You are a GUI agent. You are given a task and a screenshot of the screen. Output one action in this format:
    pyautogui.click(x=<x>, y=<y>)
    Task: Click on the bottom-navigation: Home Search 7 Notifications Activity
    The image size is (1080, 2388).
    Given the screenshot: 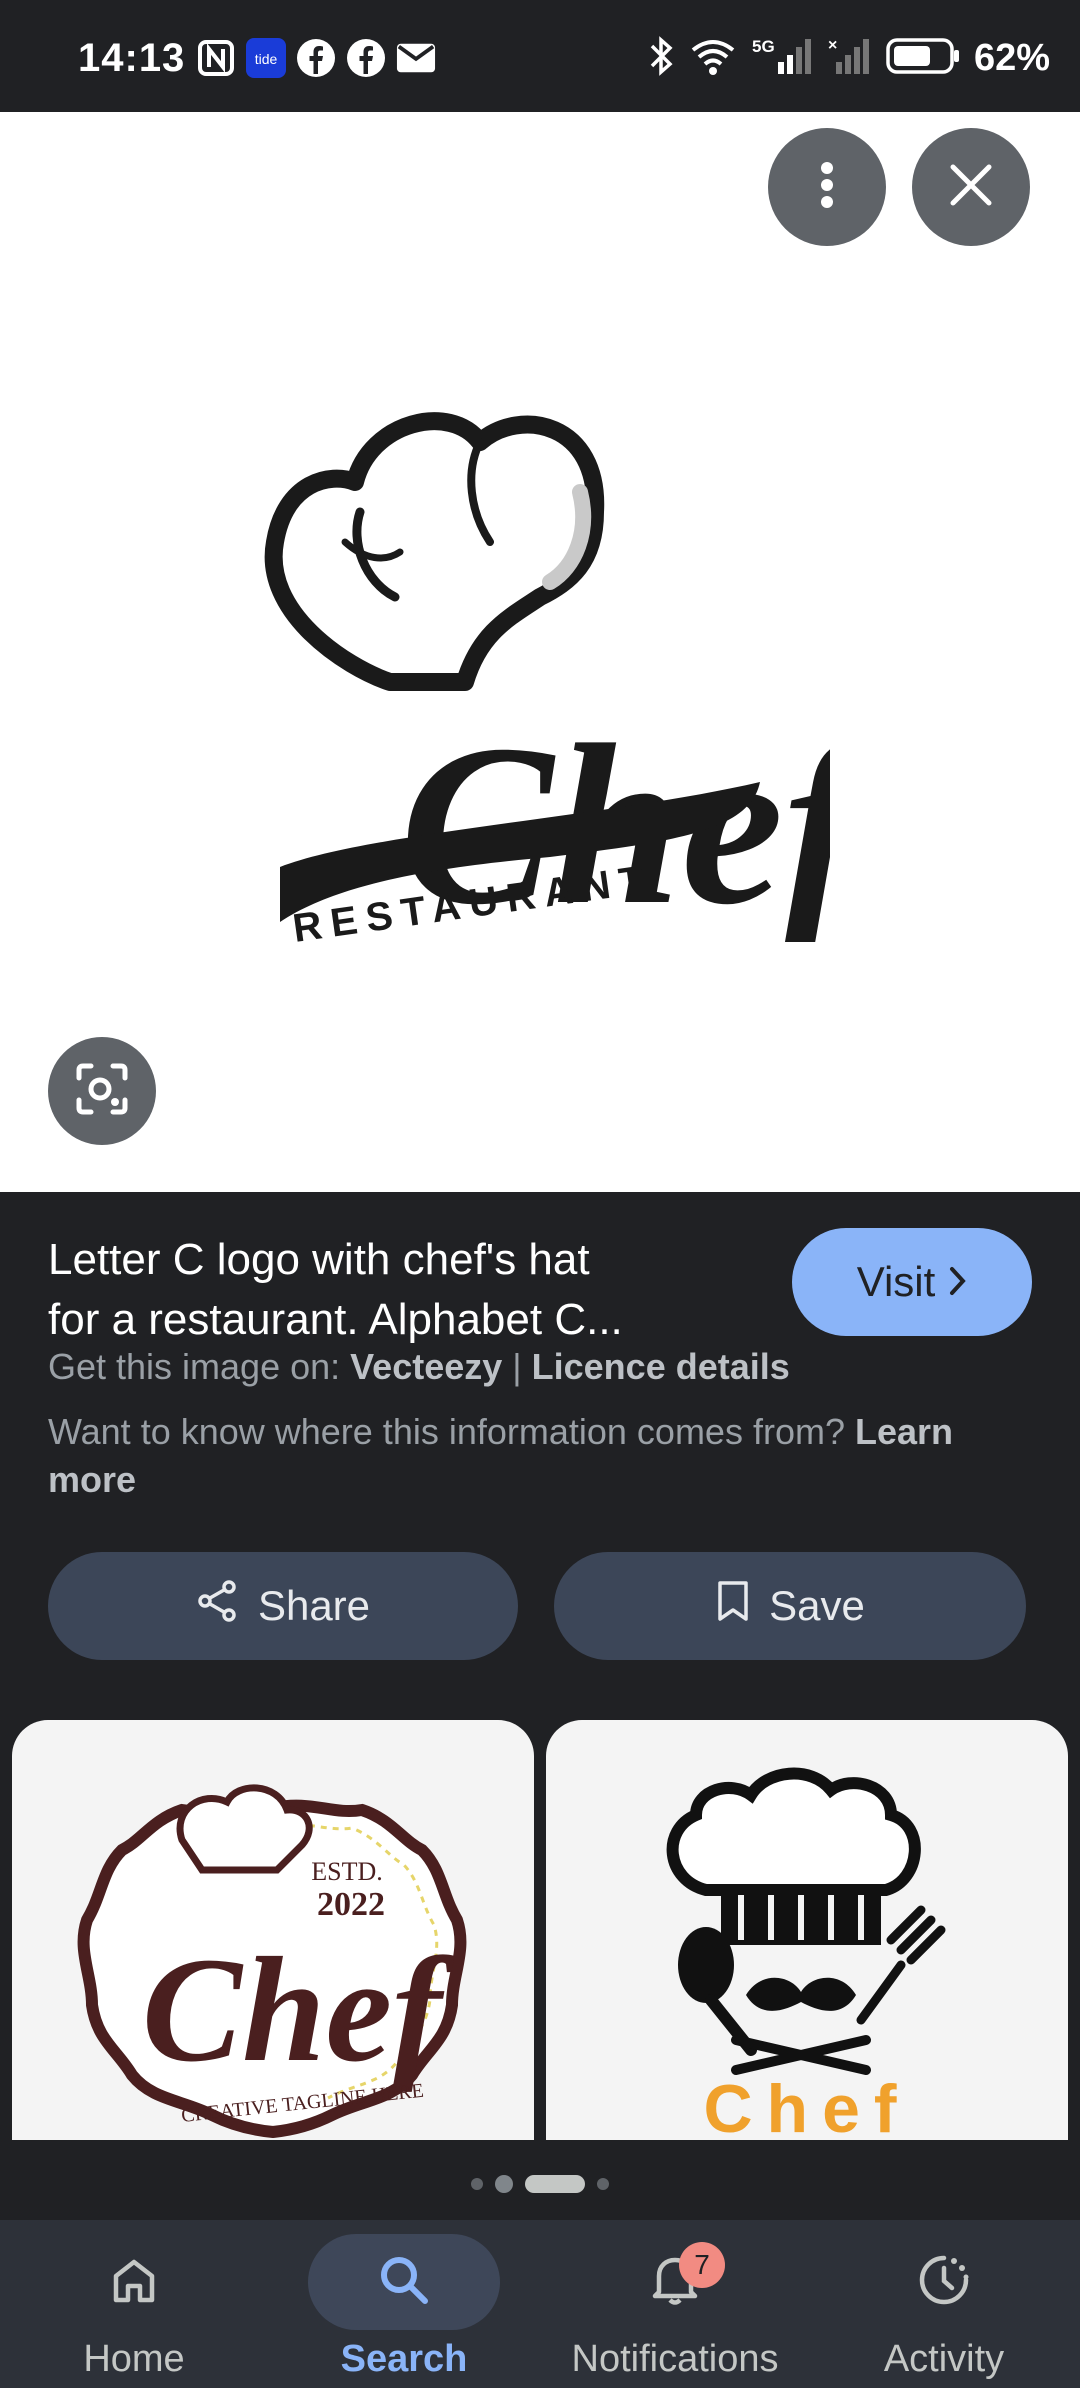 What is the action you would take?
    pyautogui.click(x=540, y=2304)
    